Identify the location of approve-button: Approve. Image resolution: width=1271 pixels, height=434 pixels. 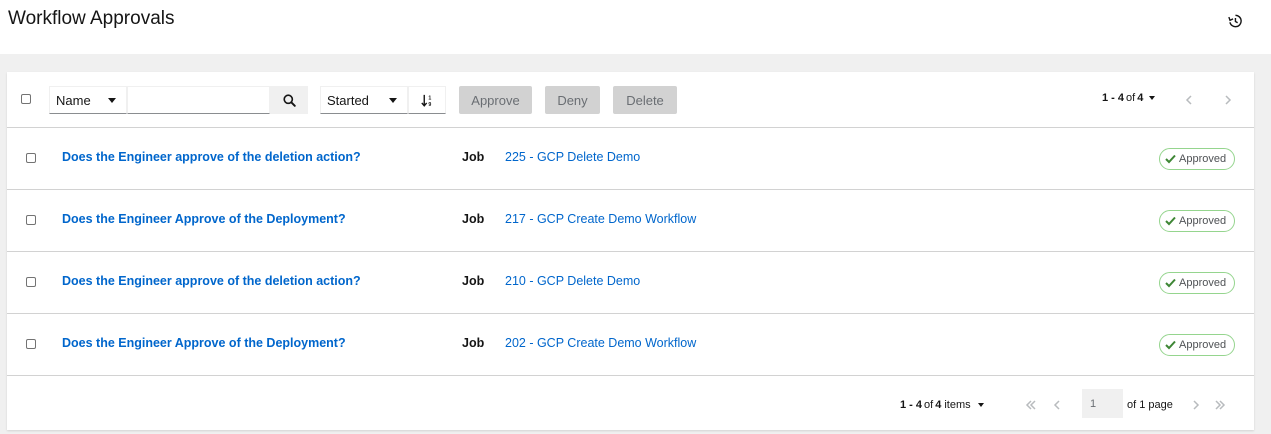
(495, 100).